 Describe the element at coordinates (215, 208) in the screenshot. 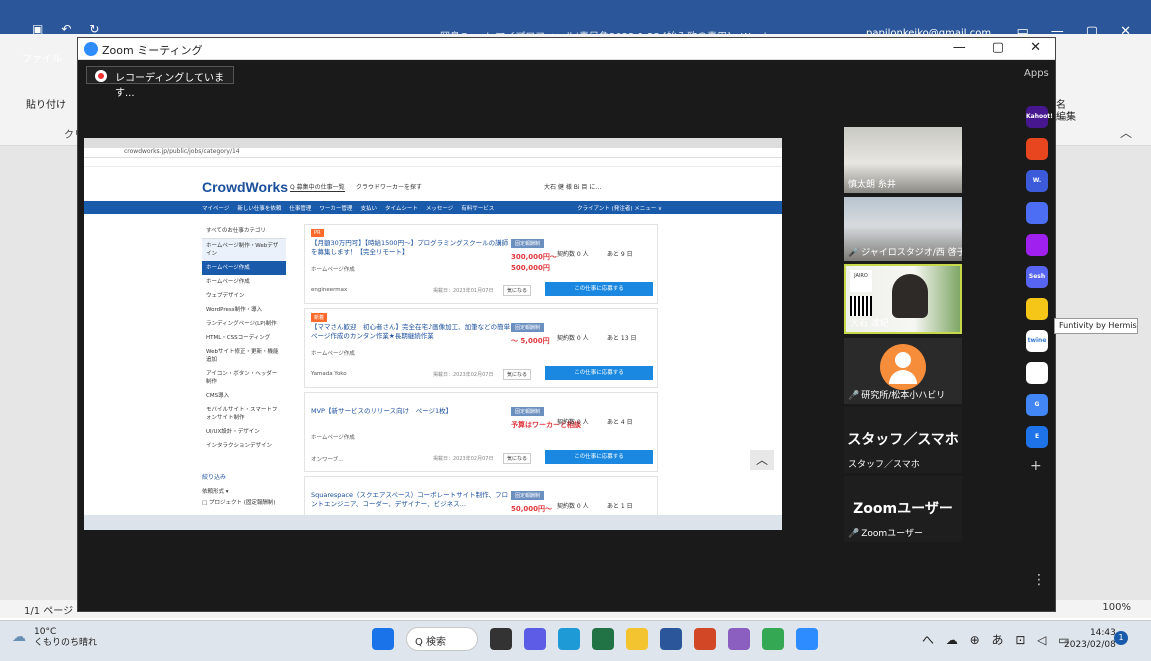

I see `nav-item: マイページ` at that location.